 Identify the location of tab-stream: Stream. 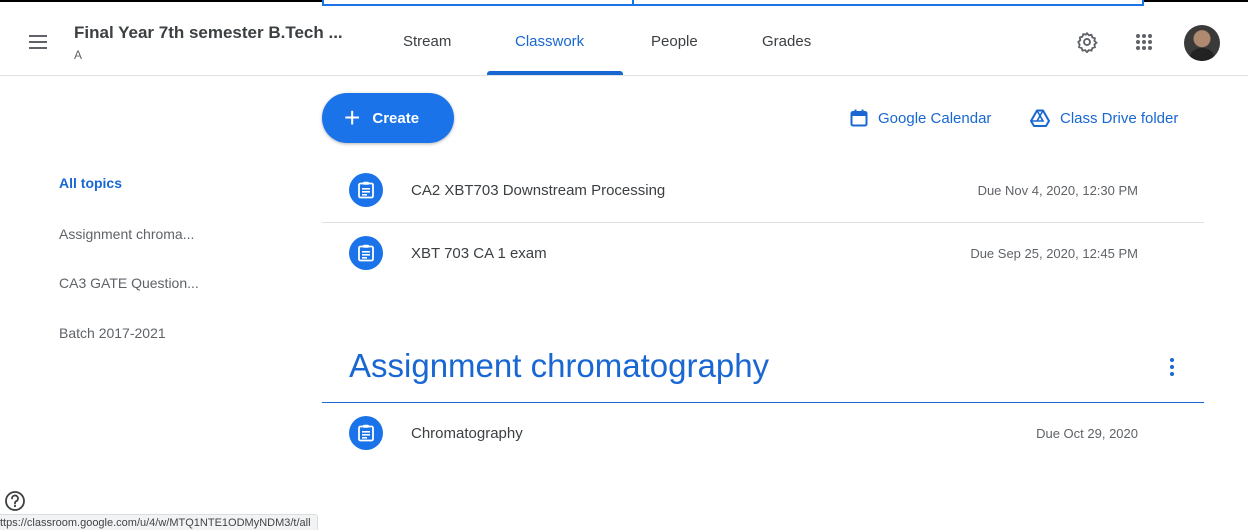
(427, 41).